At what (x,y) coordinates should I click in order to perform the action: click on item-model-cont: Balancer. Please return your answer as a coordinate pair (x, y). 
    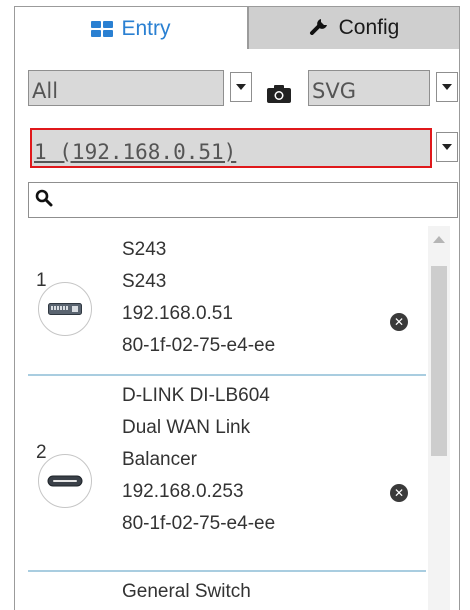
    Looking at the image, I should click on (159, 459).